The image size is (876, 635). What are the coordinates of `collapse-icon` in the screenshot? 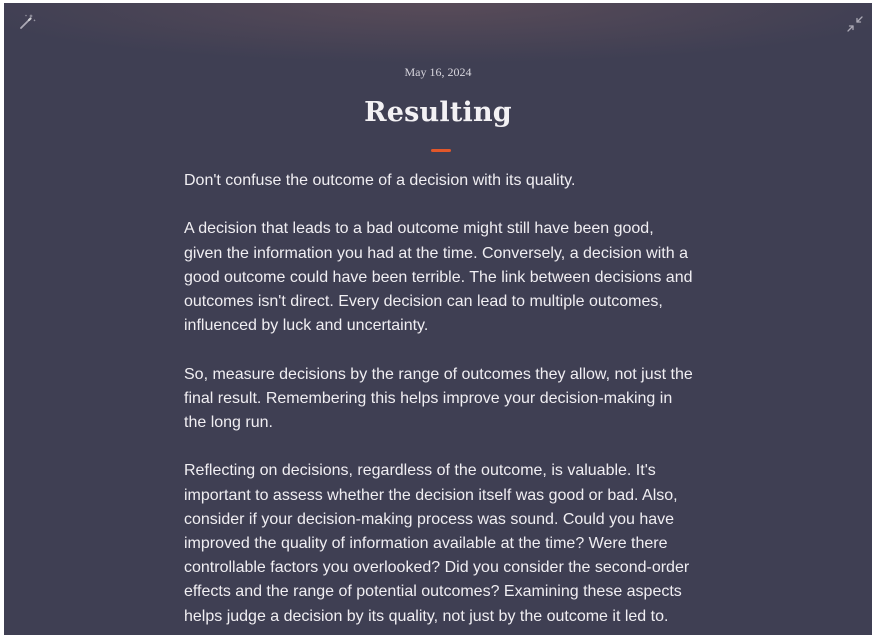 It's located at (855, 24).